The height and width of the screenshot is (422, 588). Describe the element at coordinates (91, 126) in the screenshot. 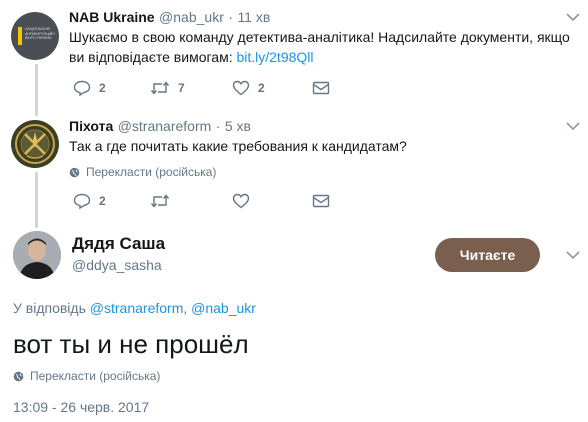

I see `author-name: Піхота` at that location.